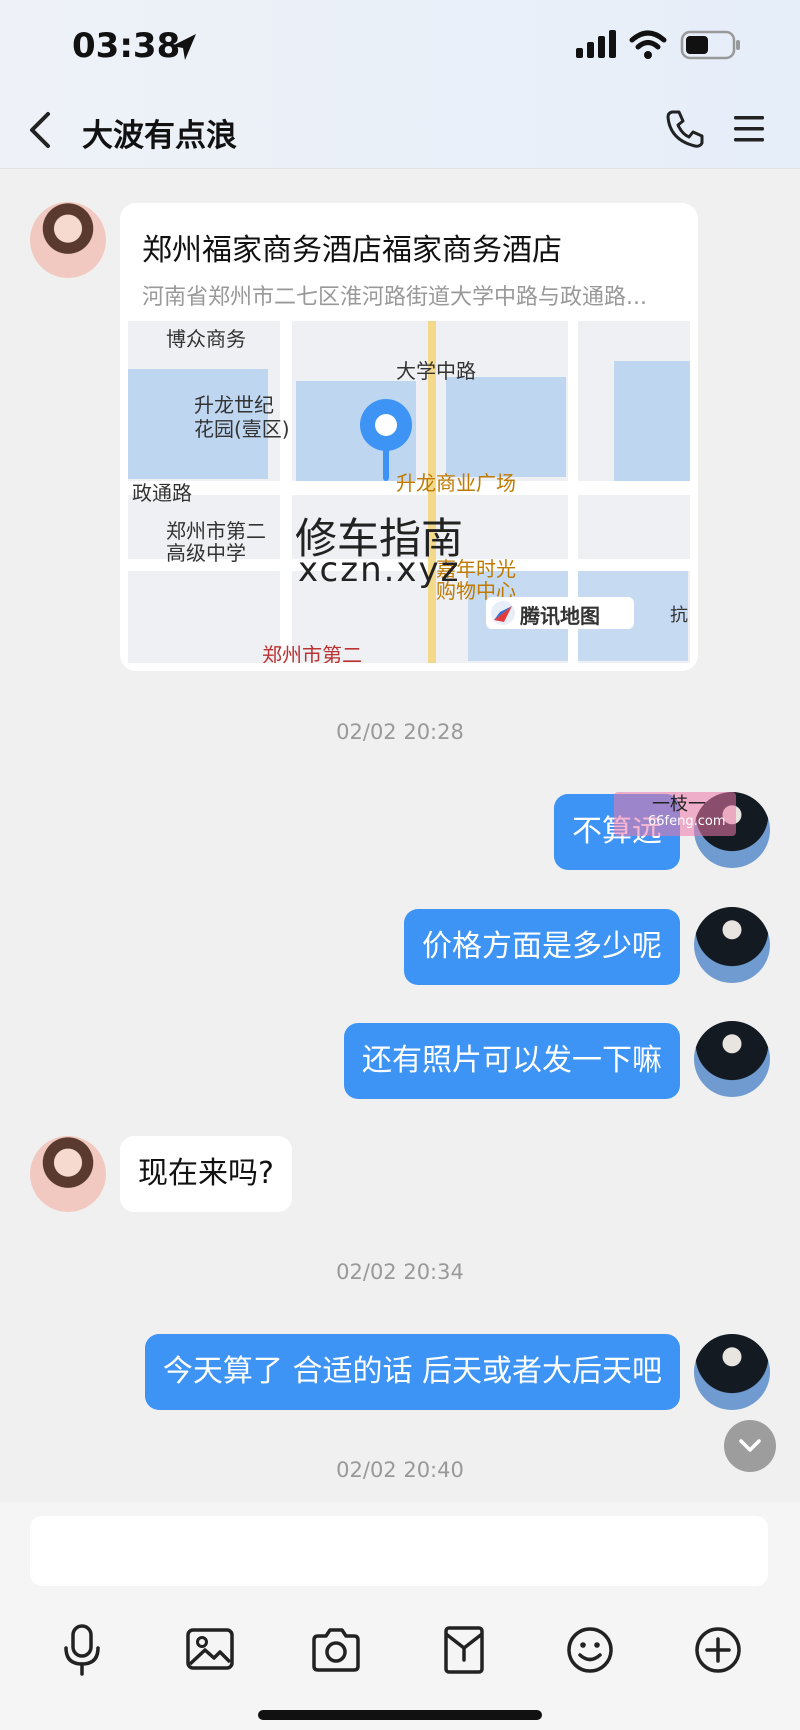 This screenshot has height=1730, width=800. I want to click on message-timestamp: 02/02 20:40, so click(400, 1470).